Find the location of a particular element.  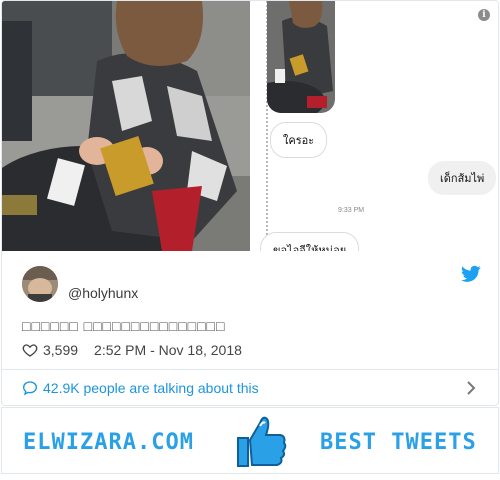

conversation-text: 42.9K people are talking about this is located at coordinates (151, 388).